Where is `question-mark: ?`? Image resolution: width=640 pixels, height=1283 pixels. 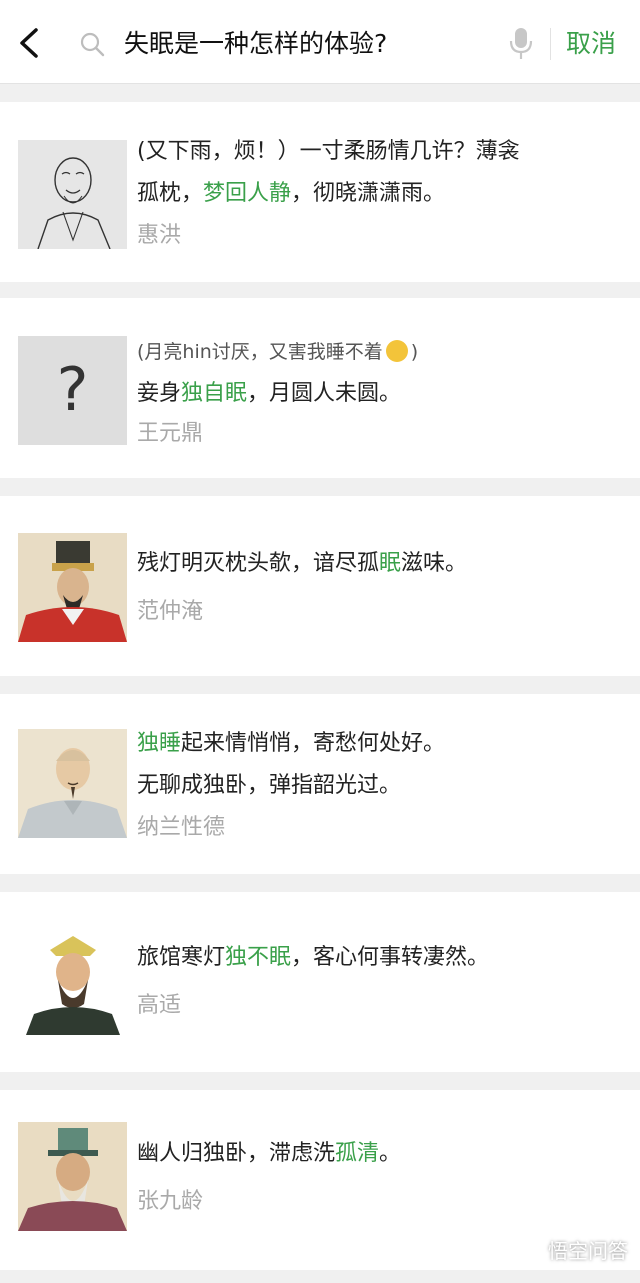
question-mark: ? is located at coordinates (72, 390).